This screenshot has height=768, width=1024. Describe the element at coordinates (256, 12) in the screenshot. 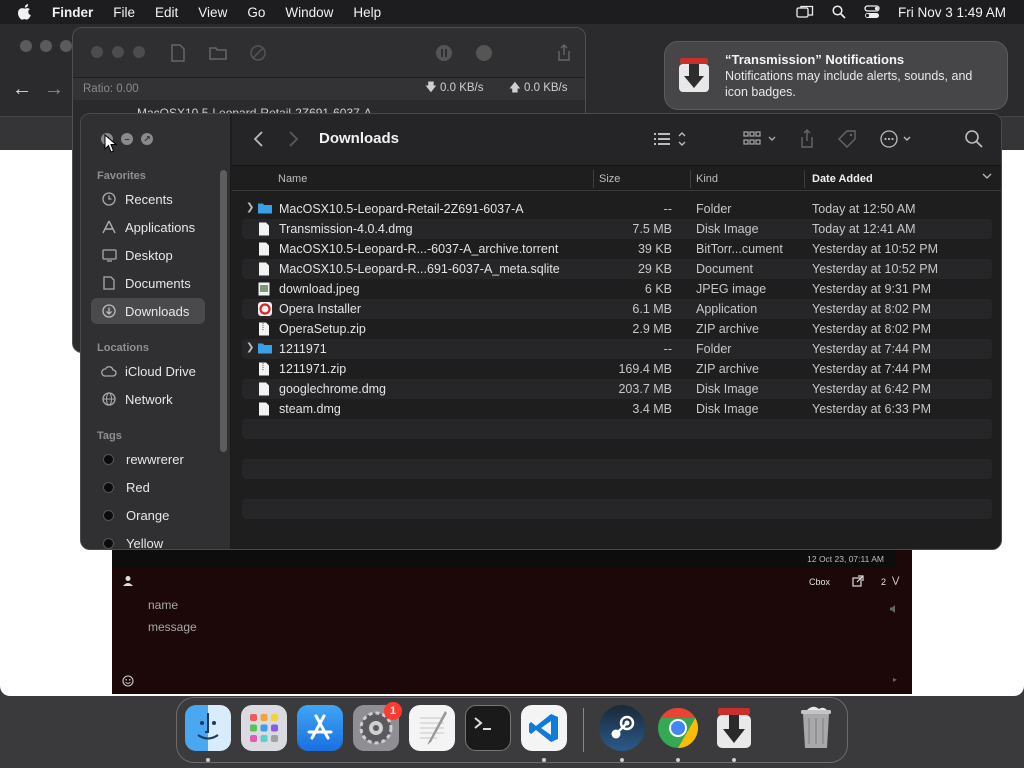

I see `menu-go: Go` at that location.